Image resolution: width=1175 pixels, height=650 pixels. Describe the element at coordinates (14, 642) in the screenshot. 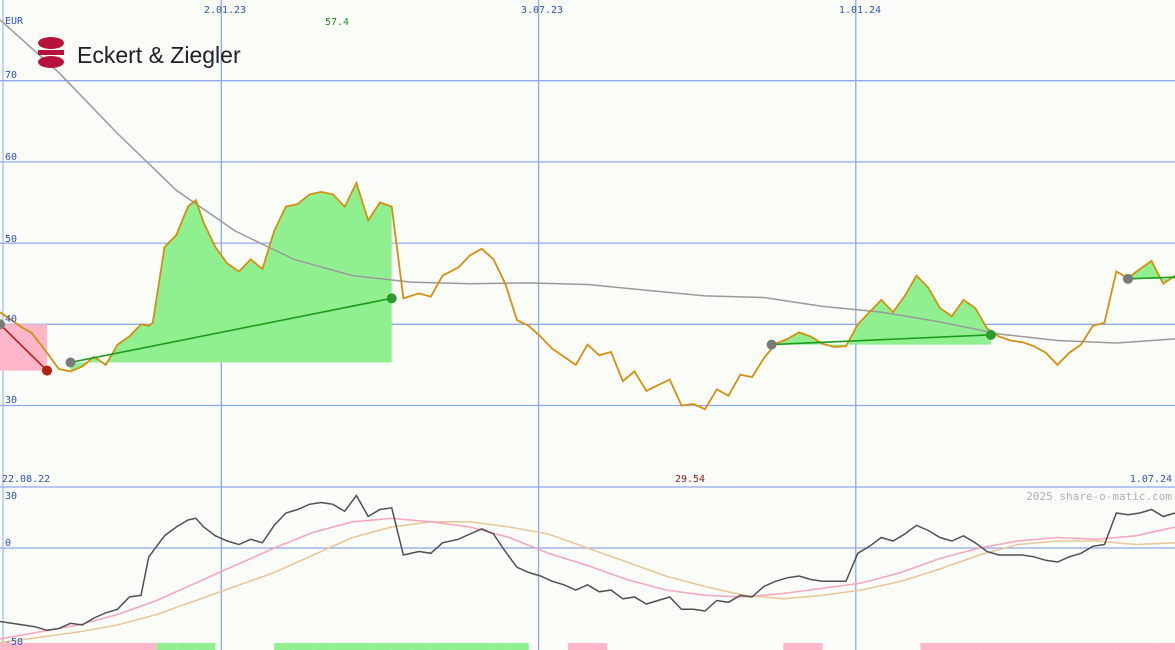

I see `osc-y-tick-label: -50` at that location.